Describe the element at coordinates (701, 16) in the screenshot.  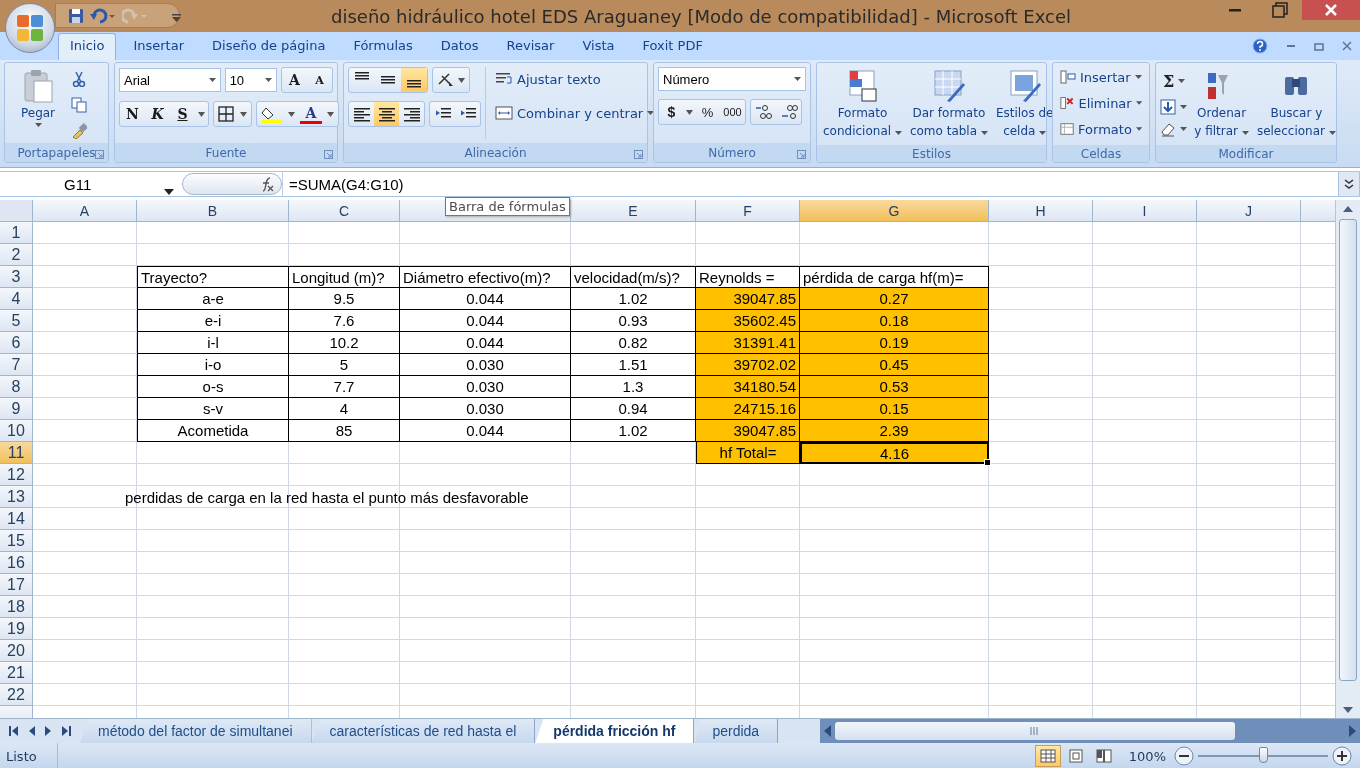
I see `window-title: diseño hidráulico hotel EDS Araguaney [Modo de compatibilidad] - Microsoft Excel` at that location.